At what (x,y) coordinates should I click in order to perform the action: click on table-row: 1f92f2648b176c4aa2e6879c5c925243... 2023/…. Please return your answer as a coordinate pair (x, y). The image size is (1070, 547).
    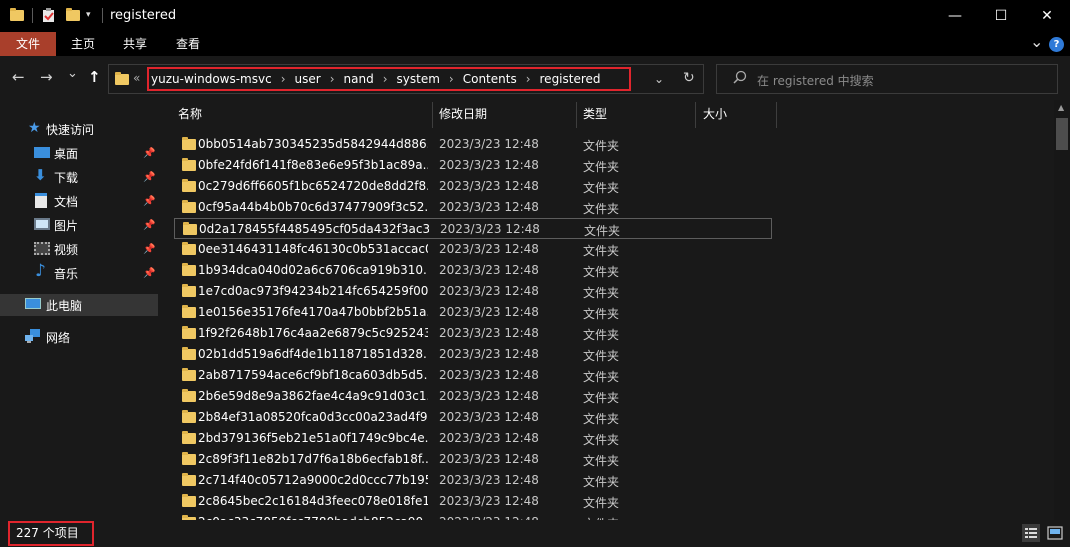
    Looking at the image, I should click on (473, 333).